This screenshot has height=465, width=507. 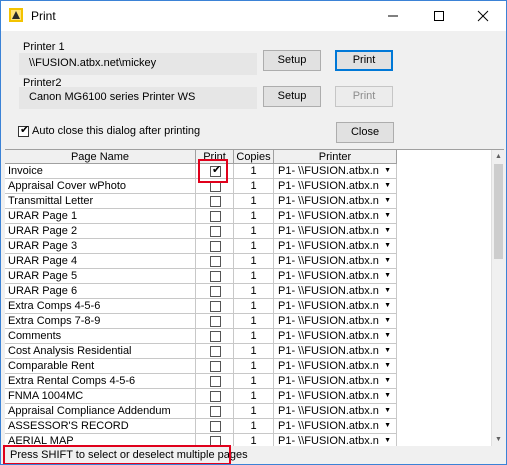 What do you see at coordinates (201, 321) in the screenshot?
I see `table-row: Extra Comps 7-8-9 1 P1- \\FUSION.atbx.n ▼` at bounding box center [201, 321].